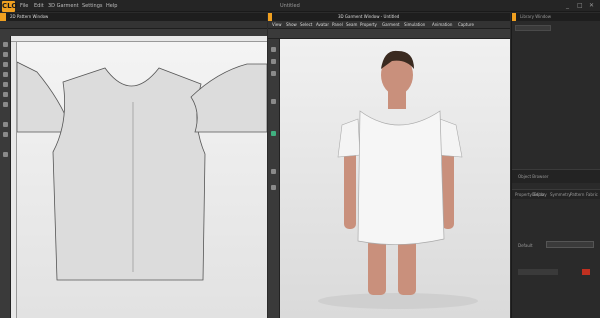  Describe the element at coordinates (407, 267) in the screenshot. I see `avatar-leg-right` at that location.